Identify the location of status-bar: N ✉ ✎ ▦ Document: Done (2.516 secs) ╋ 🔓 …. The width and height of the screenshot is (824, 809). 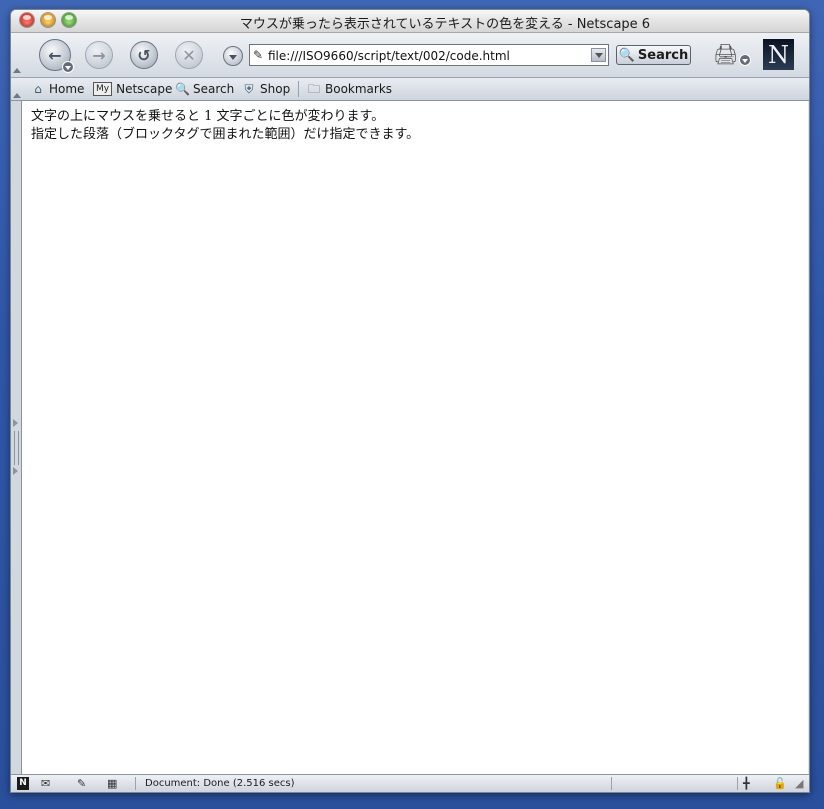
(410, 783).